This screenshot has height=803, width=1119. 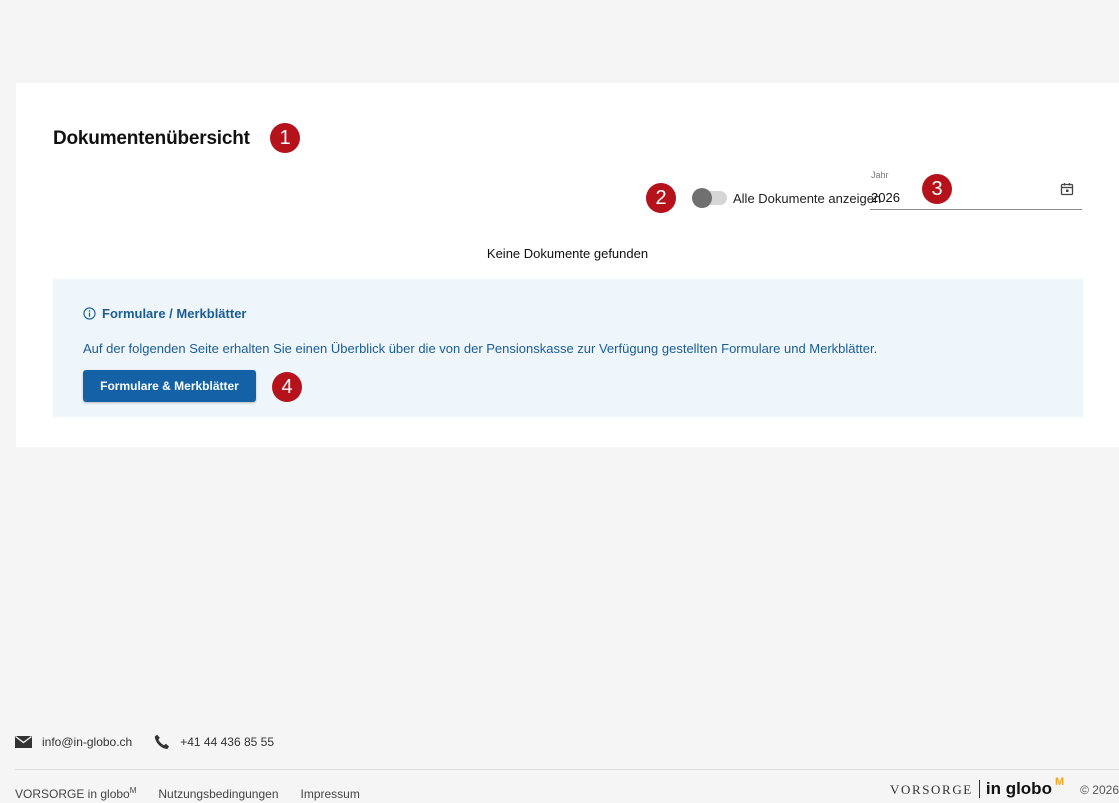 I want to click on footer-contacts: info@in-globo.ch +41 44 436 85 55, so click(x=155, y=742).